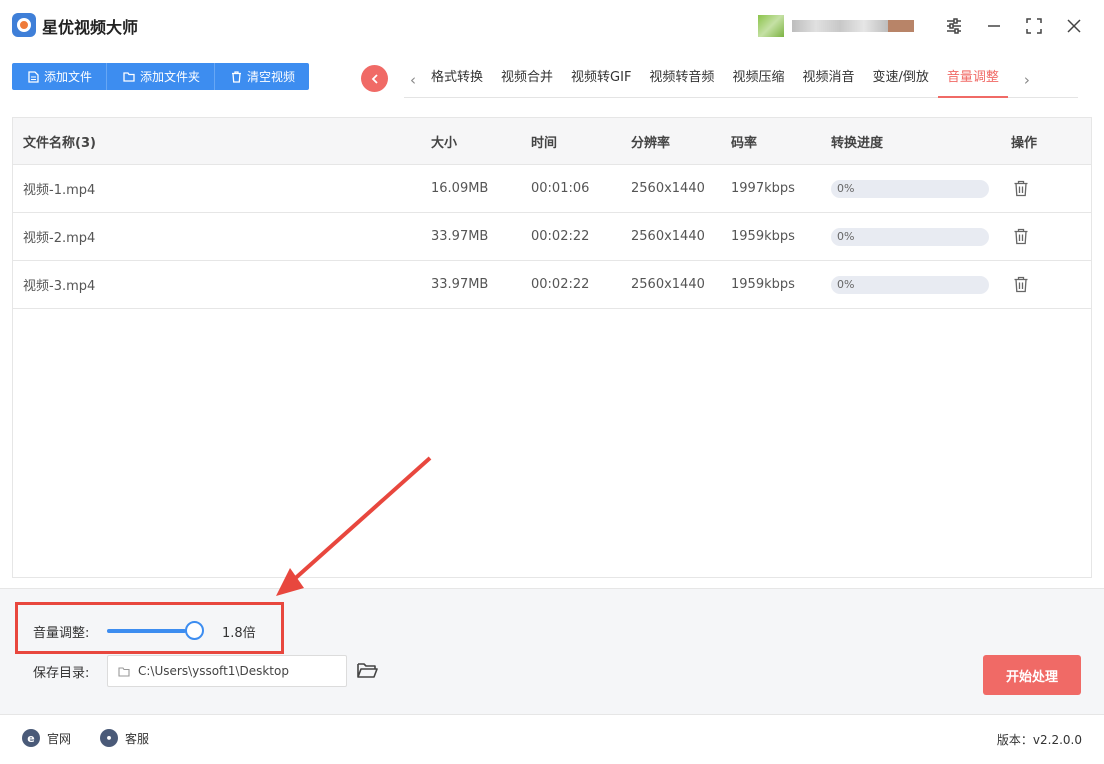 Image resolution: width=1104 pixels, height=764 pixels. I want to click on file-bitrate: 1997kbps, so click(763, 188).